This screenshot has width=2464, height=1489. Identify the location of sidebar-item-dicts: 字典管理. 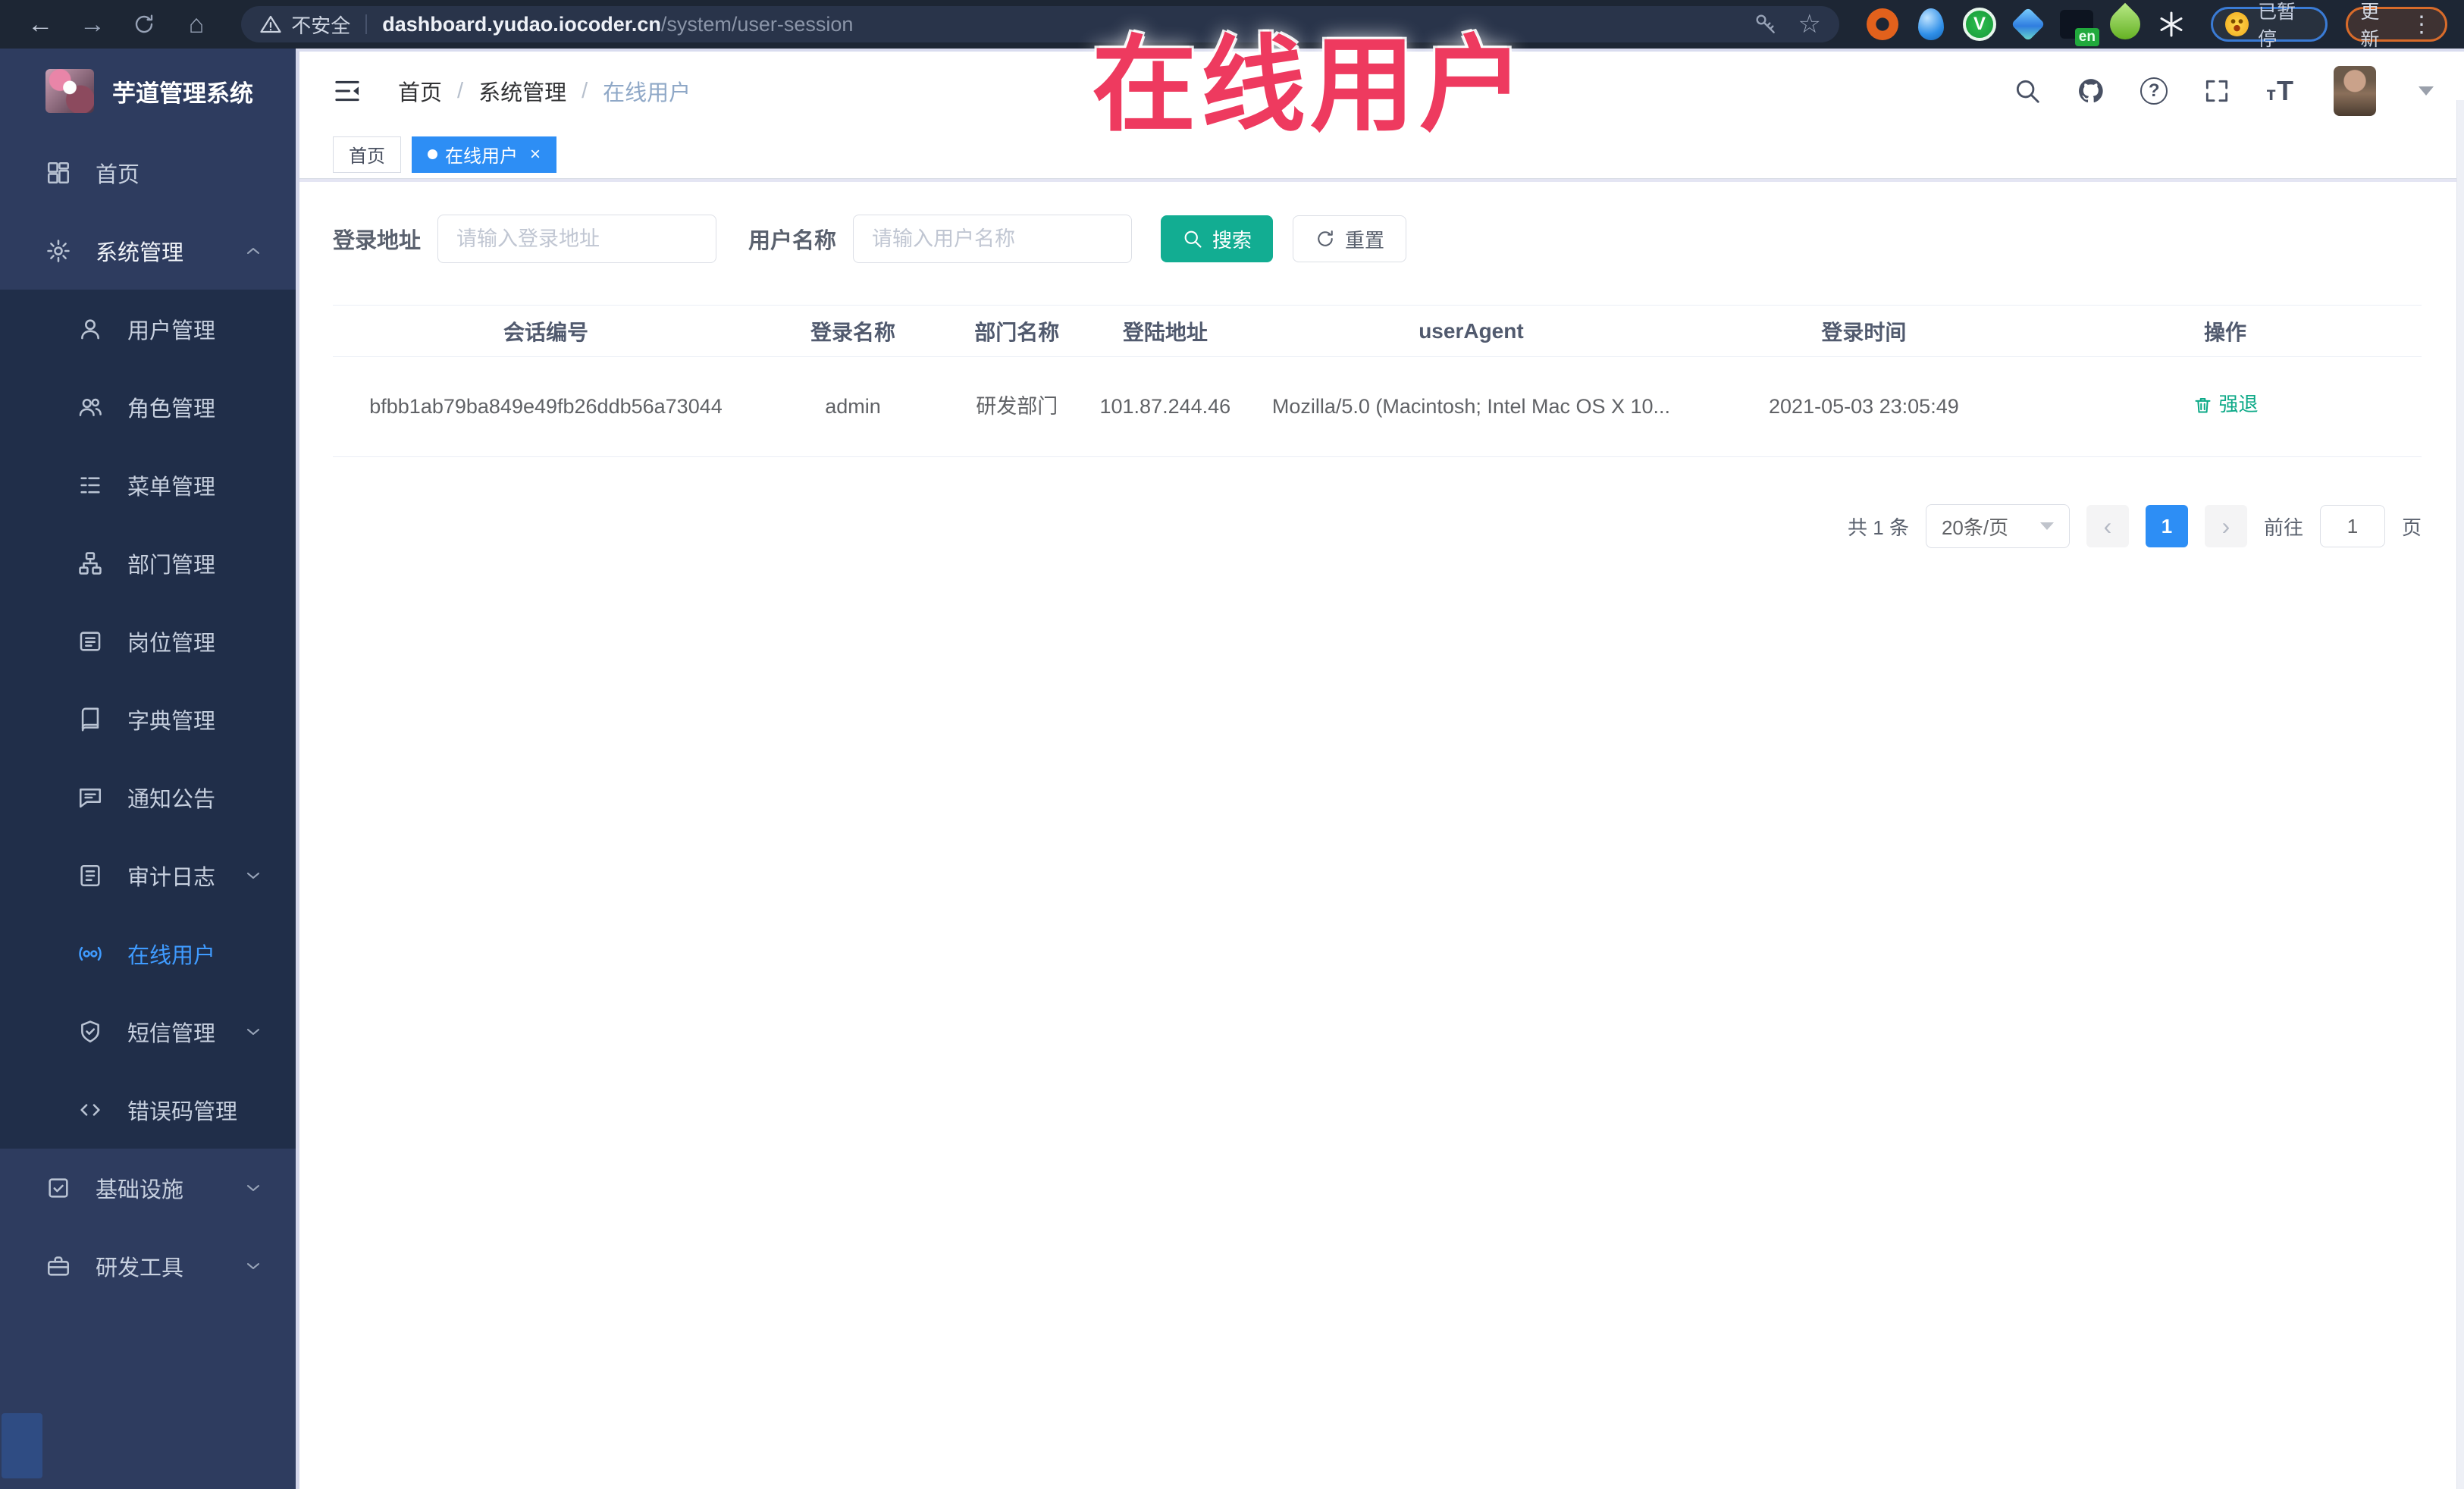
(148, 719).